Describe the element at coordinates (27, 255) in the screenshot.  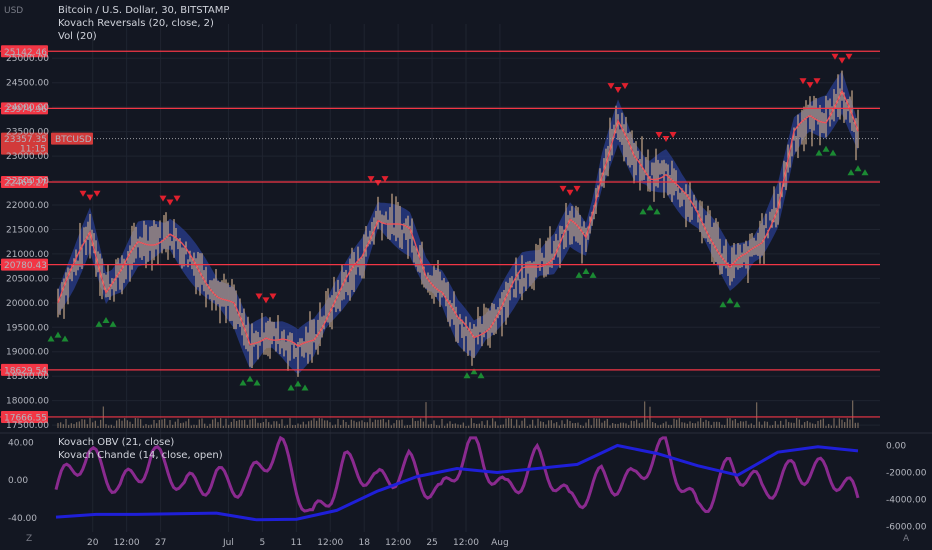
I see `y-tick-label: 21000.00` at that location.